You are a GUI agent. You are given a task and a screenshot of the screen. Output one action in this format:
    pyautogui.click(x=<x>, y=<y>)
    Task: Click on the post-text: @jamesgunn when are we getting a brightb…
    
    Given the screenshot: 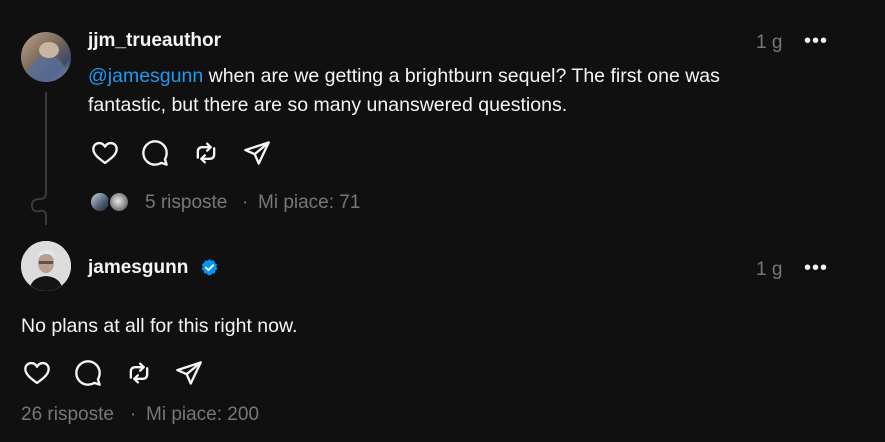 What is the action you would take?
    pyautogui.click(x=478, y=91)
    